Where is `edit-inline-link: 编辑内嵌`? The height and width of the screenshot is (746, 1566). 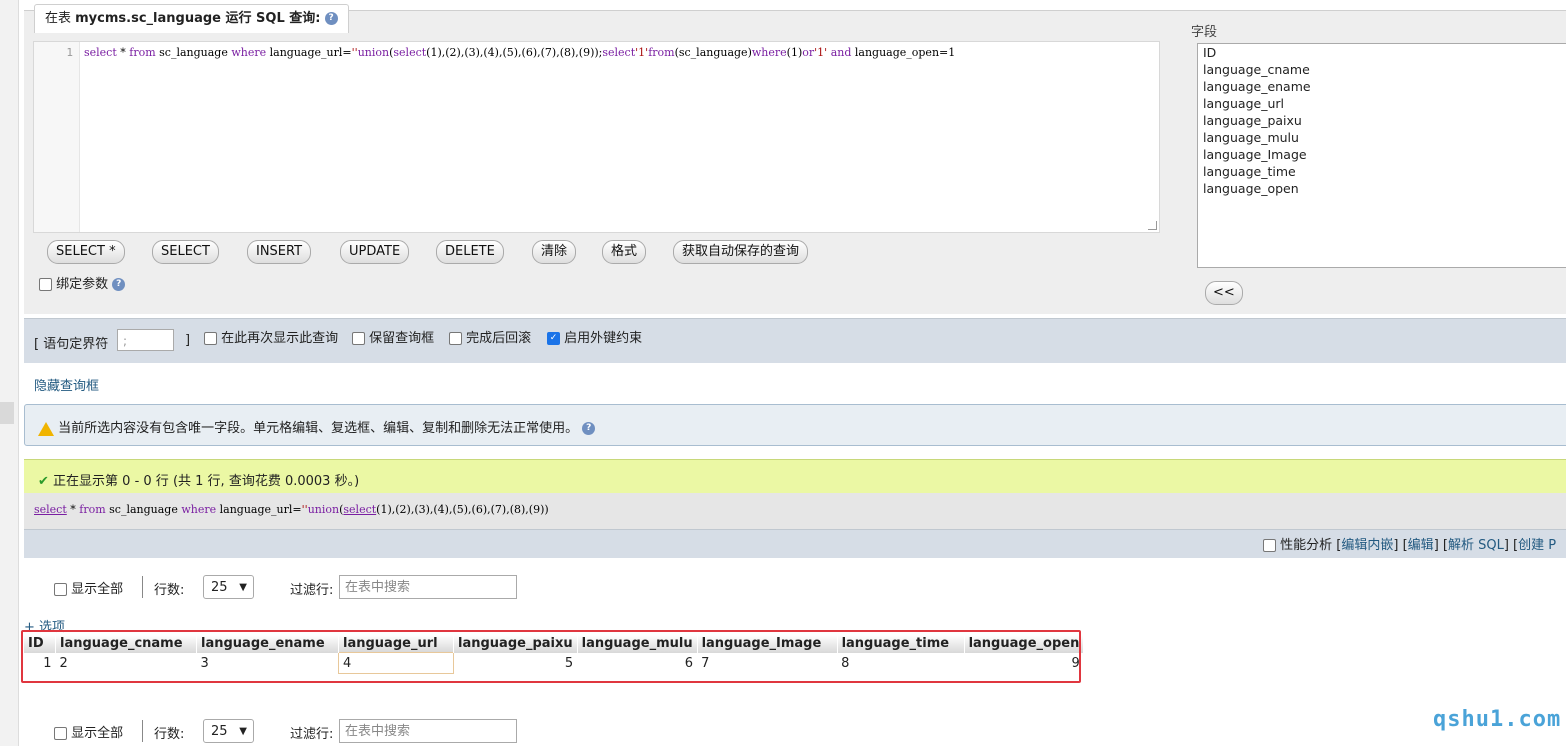
edit-inline-link: 编辑内嵌 is located at coordinates (1367, 545).